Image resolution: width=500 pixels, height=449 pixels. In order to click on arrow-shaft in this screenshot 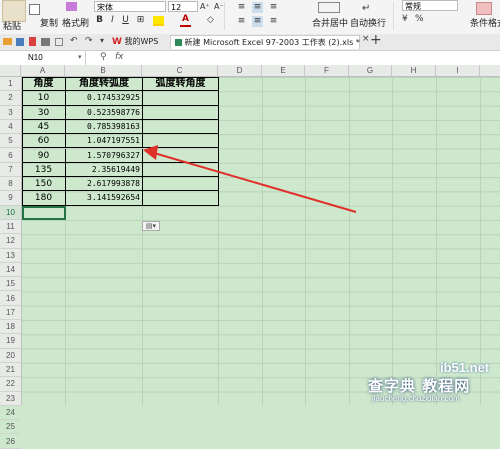, I will do `click(255, 182)`.